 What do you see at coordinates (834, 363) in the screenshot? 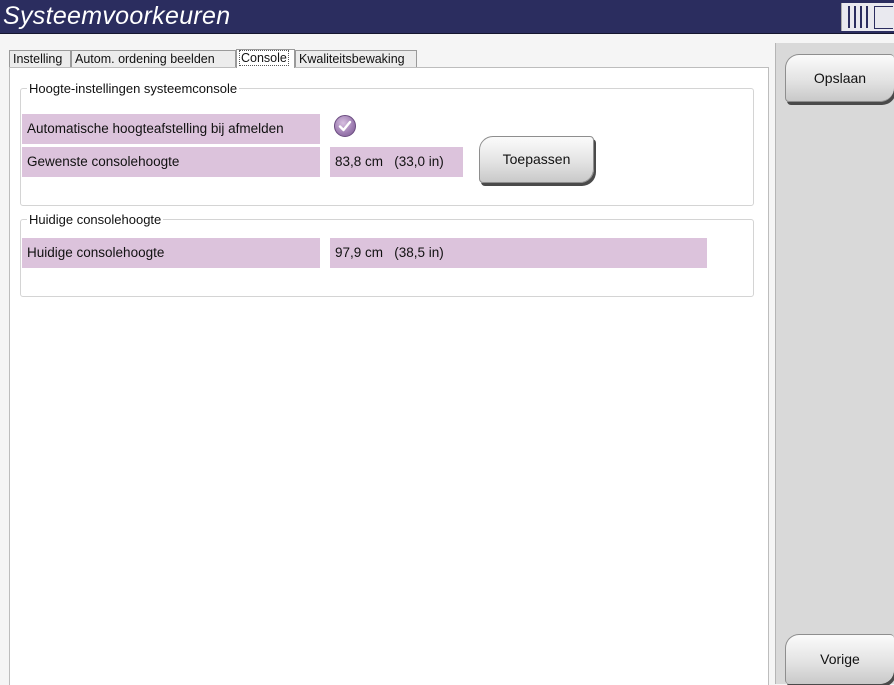
I see `side-panel` at bounding box center [834, 363].